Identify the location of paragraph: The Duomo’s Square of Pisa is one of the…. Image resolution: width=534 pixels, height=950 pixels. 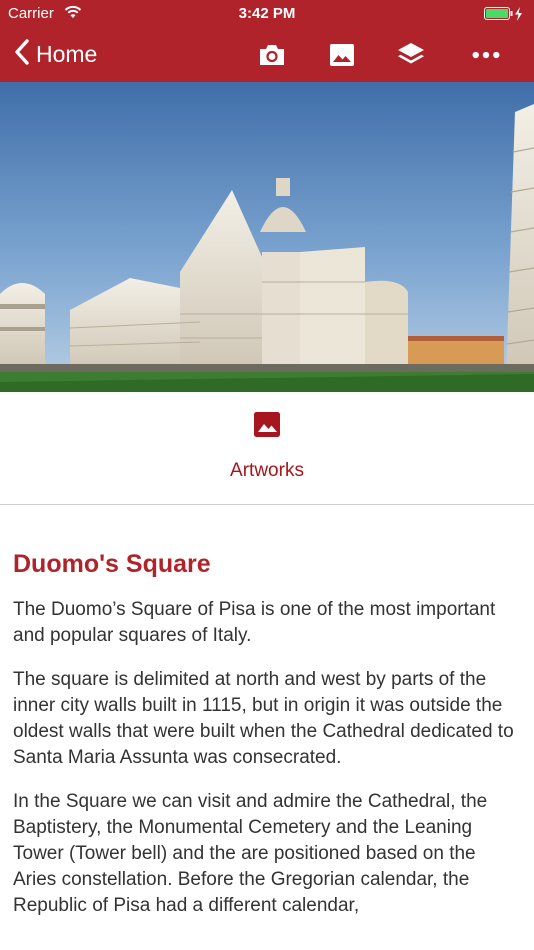
(254, 622).